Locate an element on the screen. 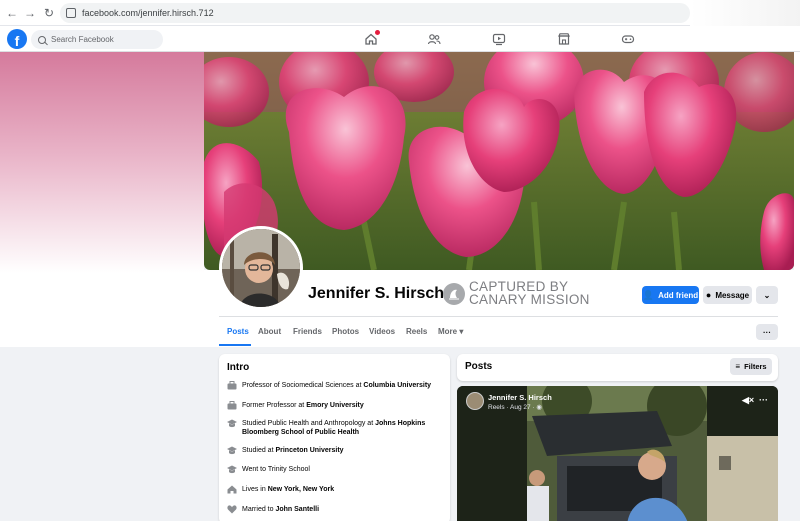  reel-meta: Reels · Aug 27 · ◉ is located at coordinates (515, 407).